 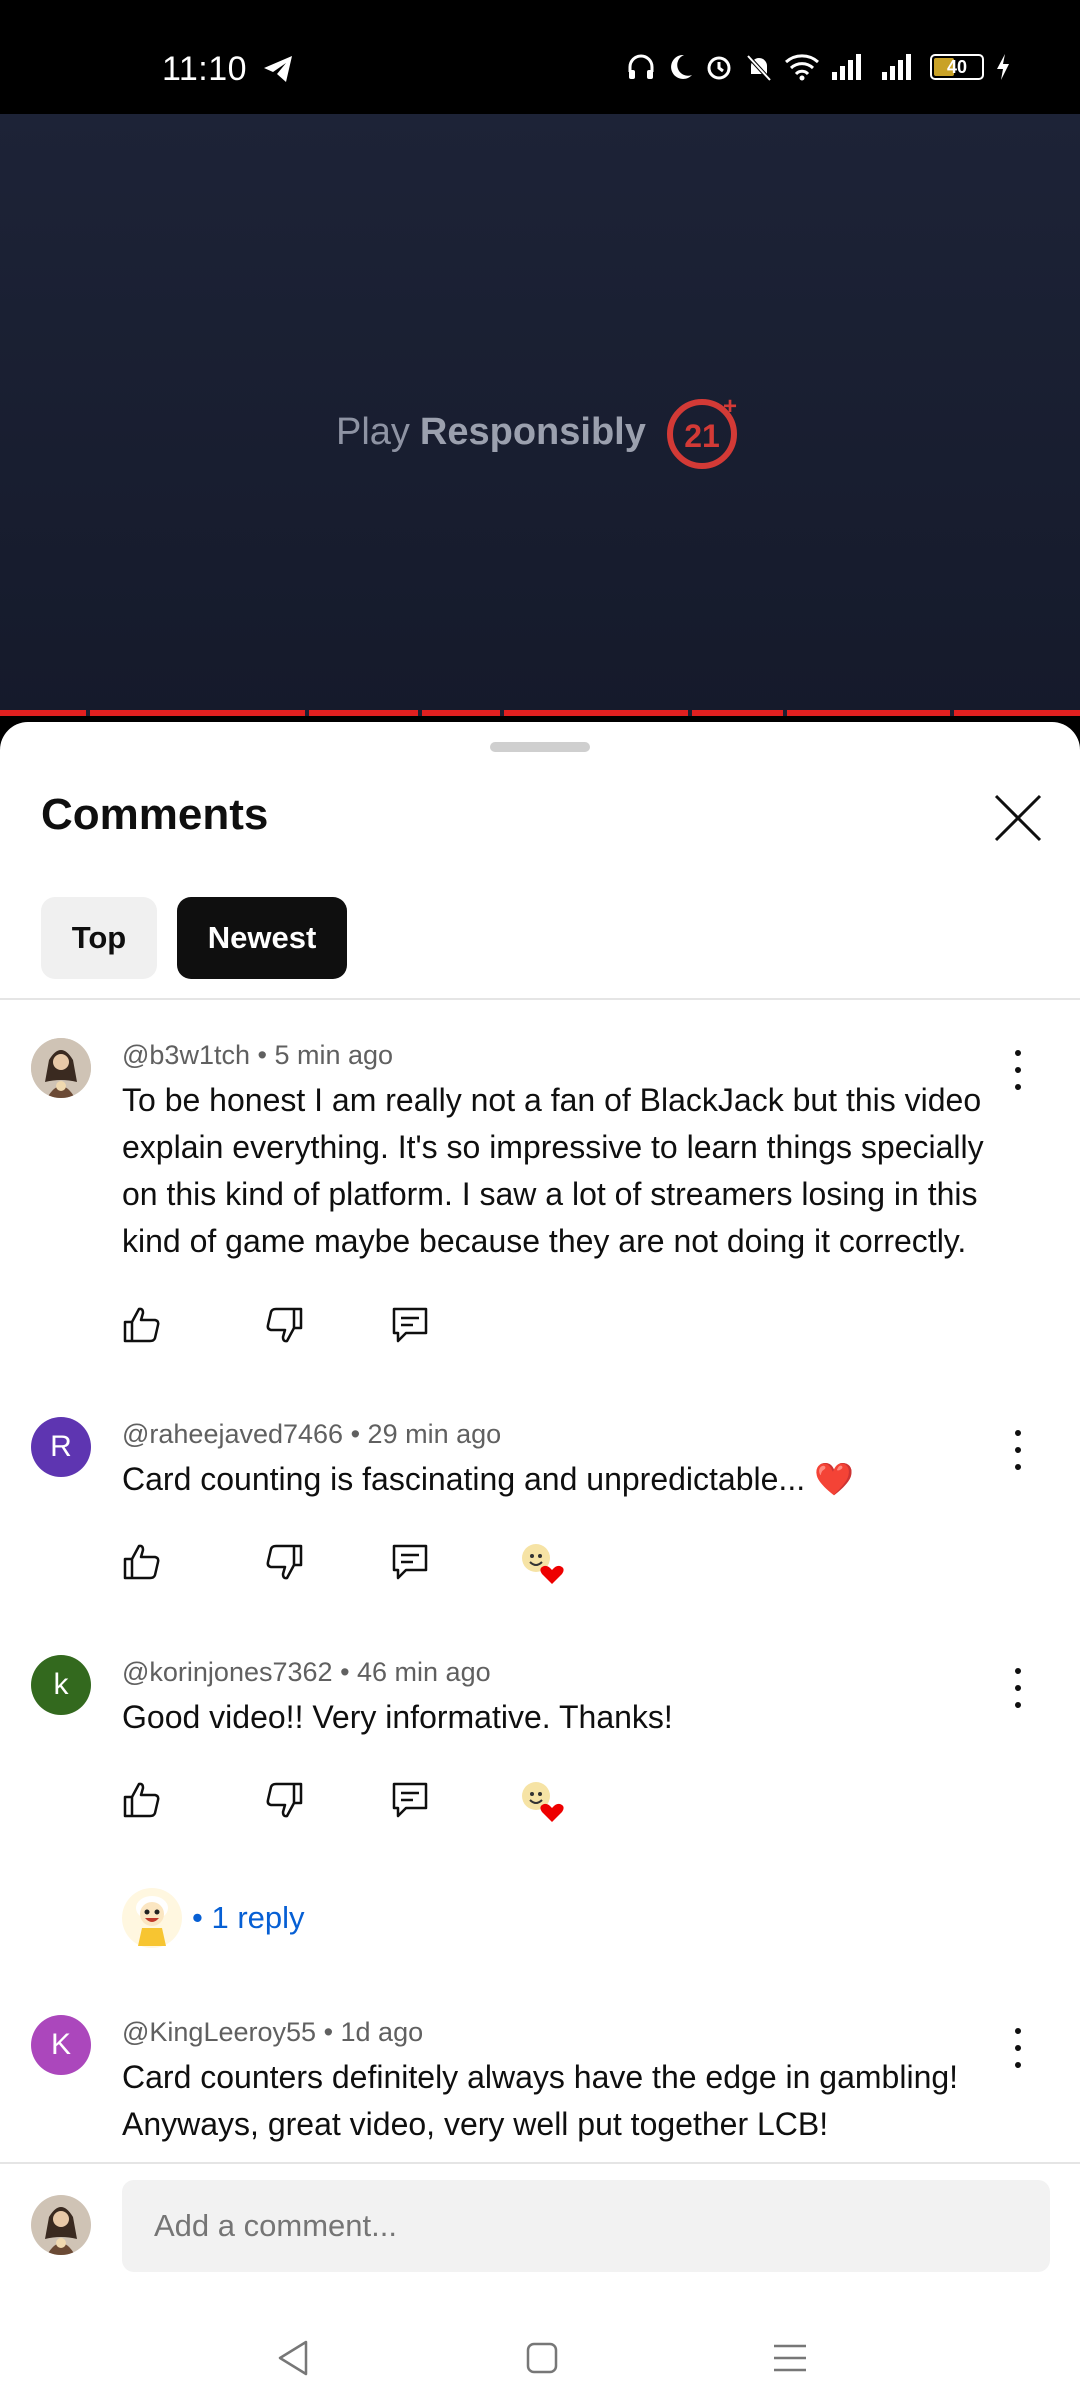 I want to click on home-icon, so click(x=542, y=2358).